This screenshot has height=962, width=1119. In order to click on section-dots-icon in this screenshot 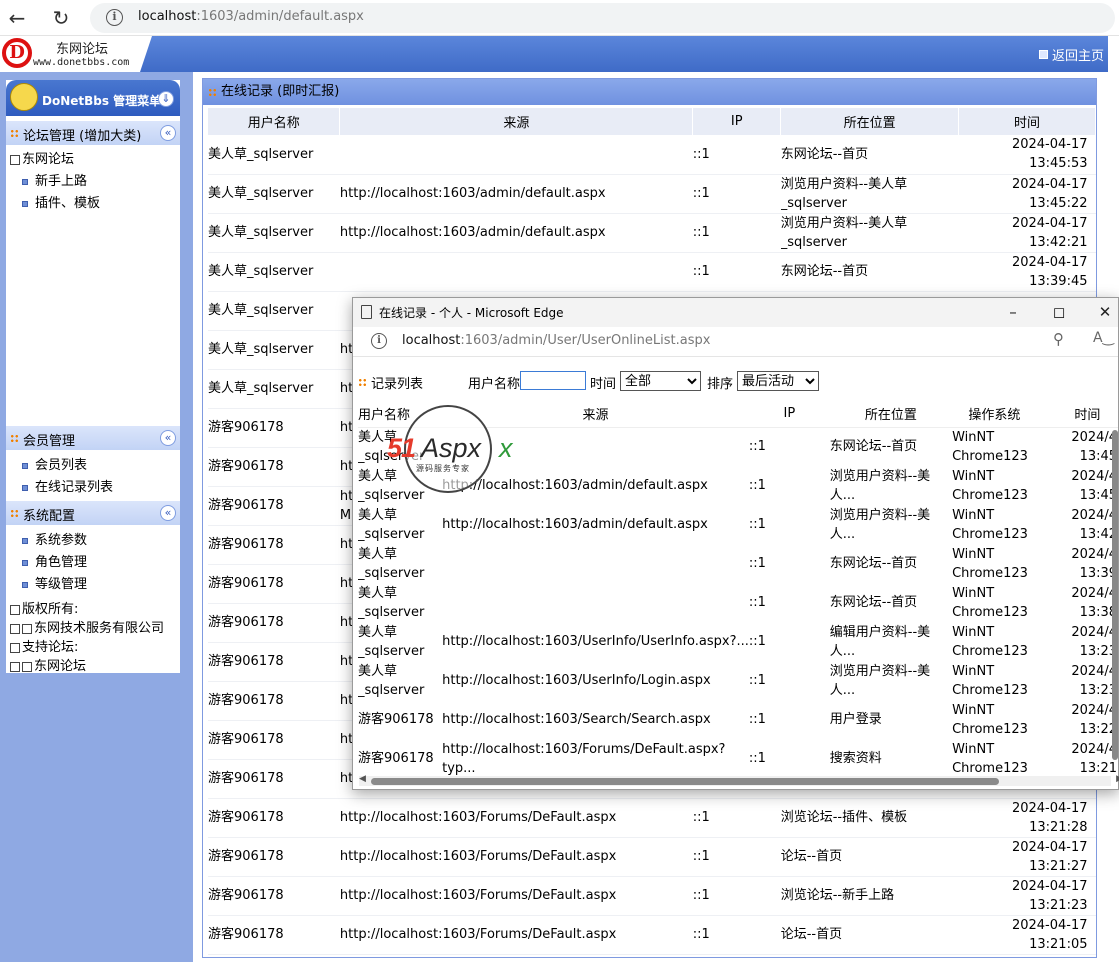, I will do `click(362, 382)`.